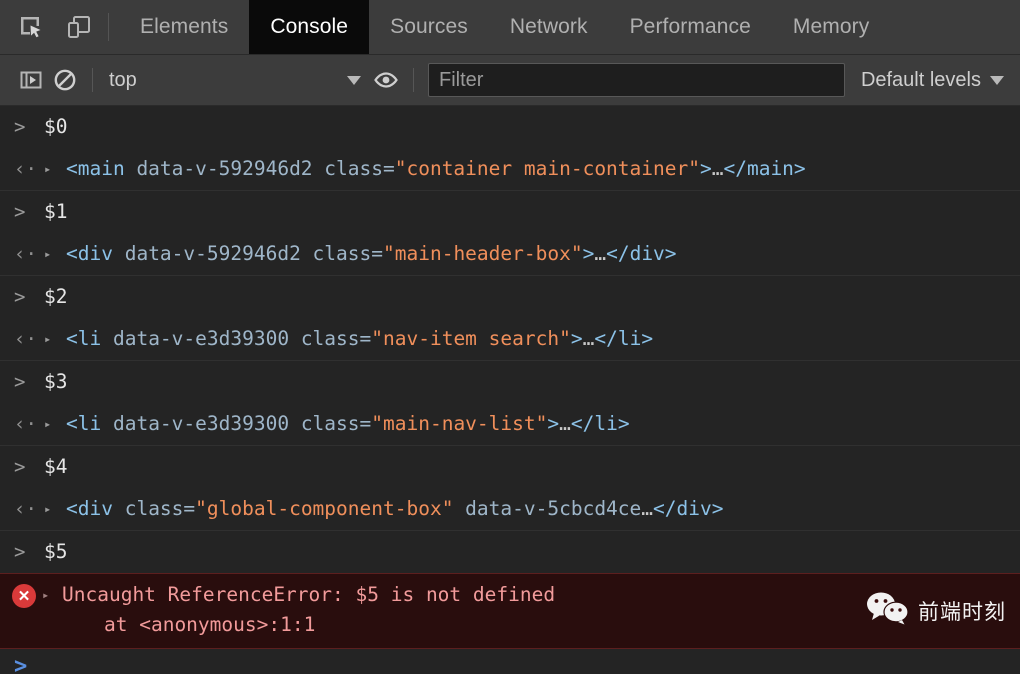 This screenshot has height=674, width=1020. Describe the element at coordinates (459, 423) in the screenshot. I see `node-attr-value: "main-nav-list"` at that location.